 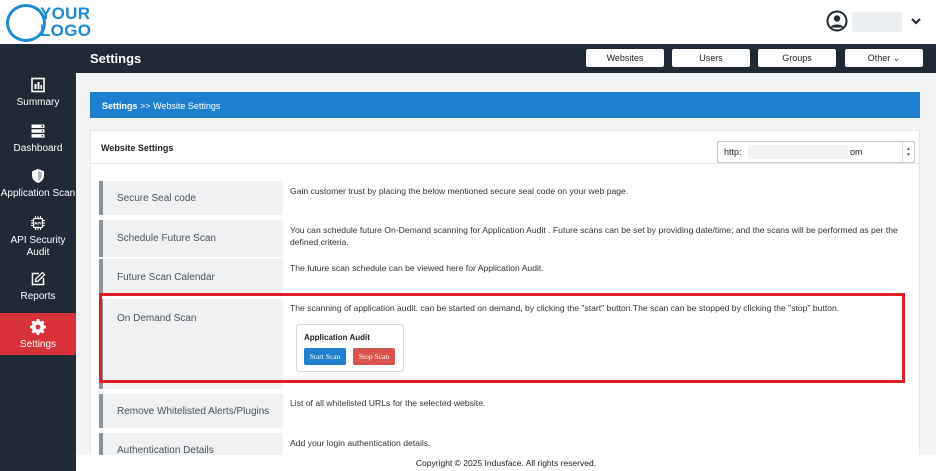 What do you see at coordinates (38, 278) in the screenshot?
I see `edit-report-icon` at bounding box center [38, 278].